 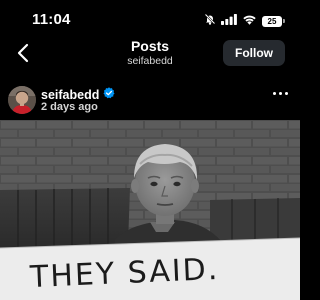 What do you see at coordinates (229, 21) in the screenshot?
I see `signal-icon` at bounding box center [229, 21].